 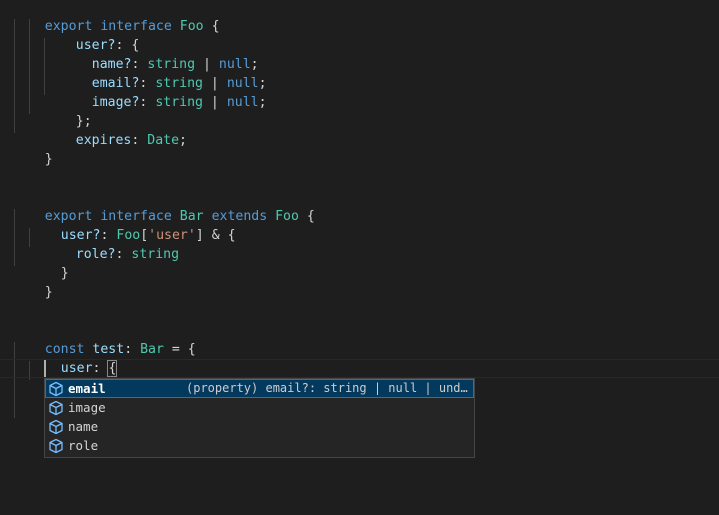 What do you see at coordinates (152, 349) in the screenshot?
I see `type-token: Bar` at bounding box center [152, 349].